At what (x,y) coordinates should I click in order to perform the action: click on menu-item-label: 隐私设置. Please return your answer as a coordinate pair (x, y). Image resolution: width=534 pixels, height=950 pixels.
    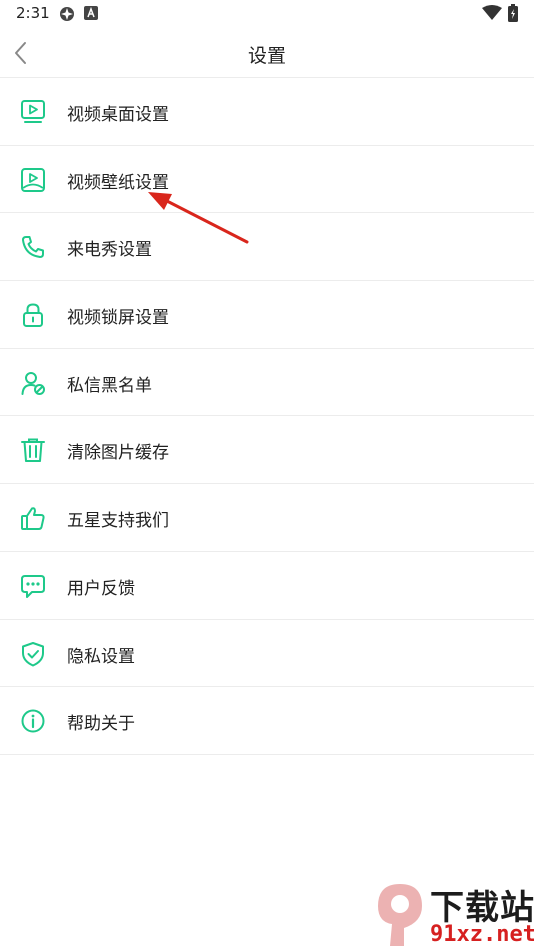
    Looking at the image, I should click on (101, 656).